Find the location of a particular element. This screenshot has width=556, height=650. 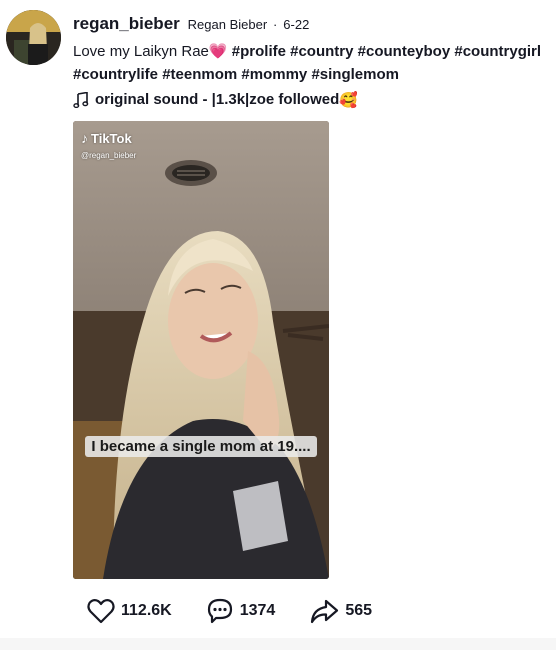

comment-count: 1374 is located at coordinates (257, 610).